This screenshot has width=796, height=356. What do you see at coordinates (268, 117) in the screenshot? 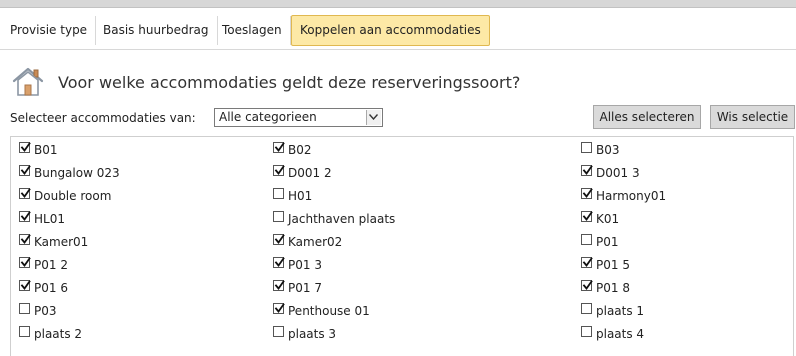
I see `category-select-value: Alle categorieen` at bounding box center [268, 117].